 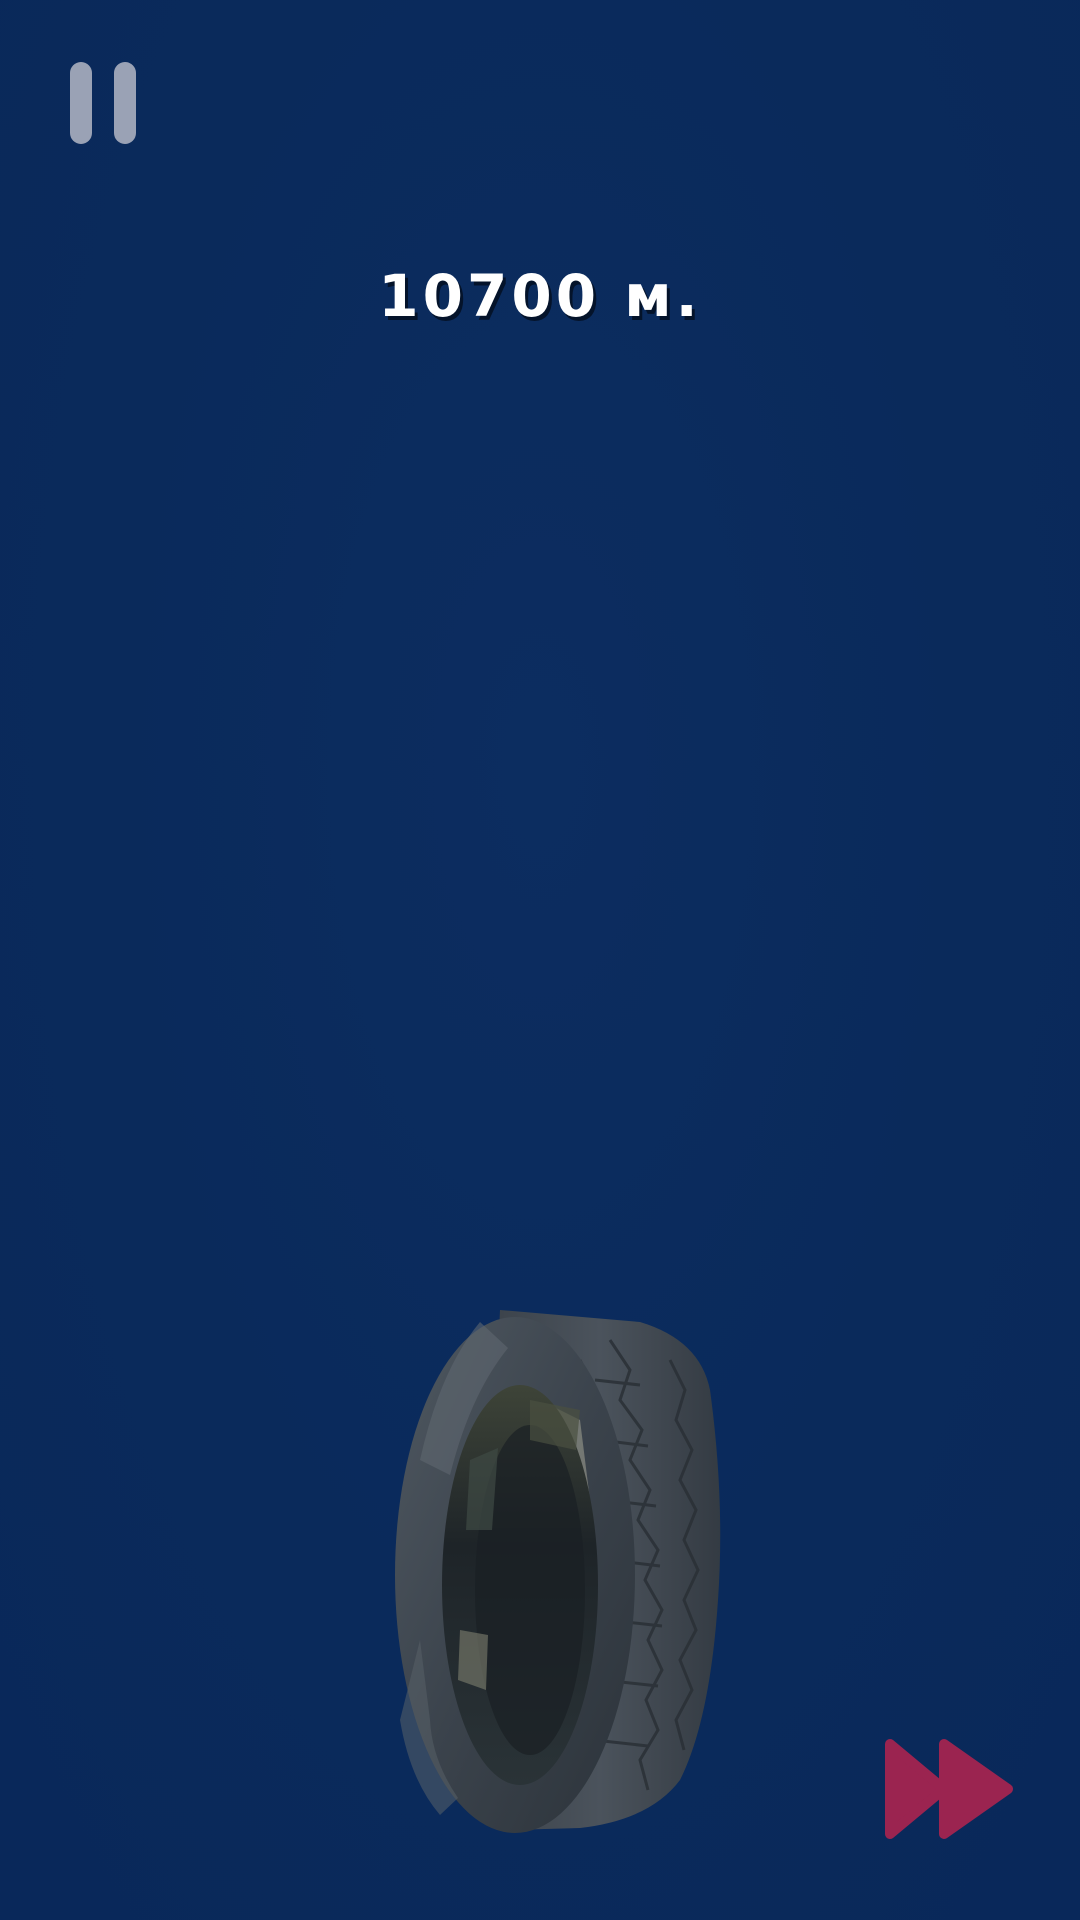 I want to click on fast-forward-button, so click(x=949, y=1789).